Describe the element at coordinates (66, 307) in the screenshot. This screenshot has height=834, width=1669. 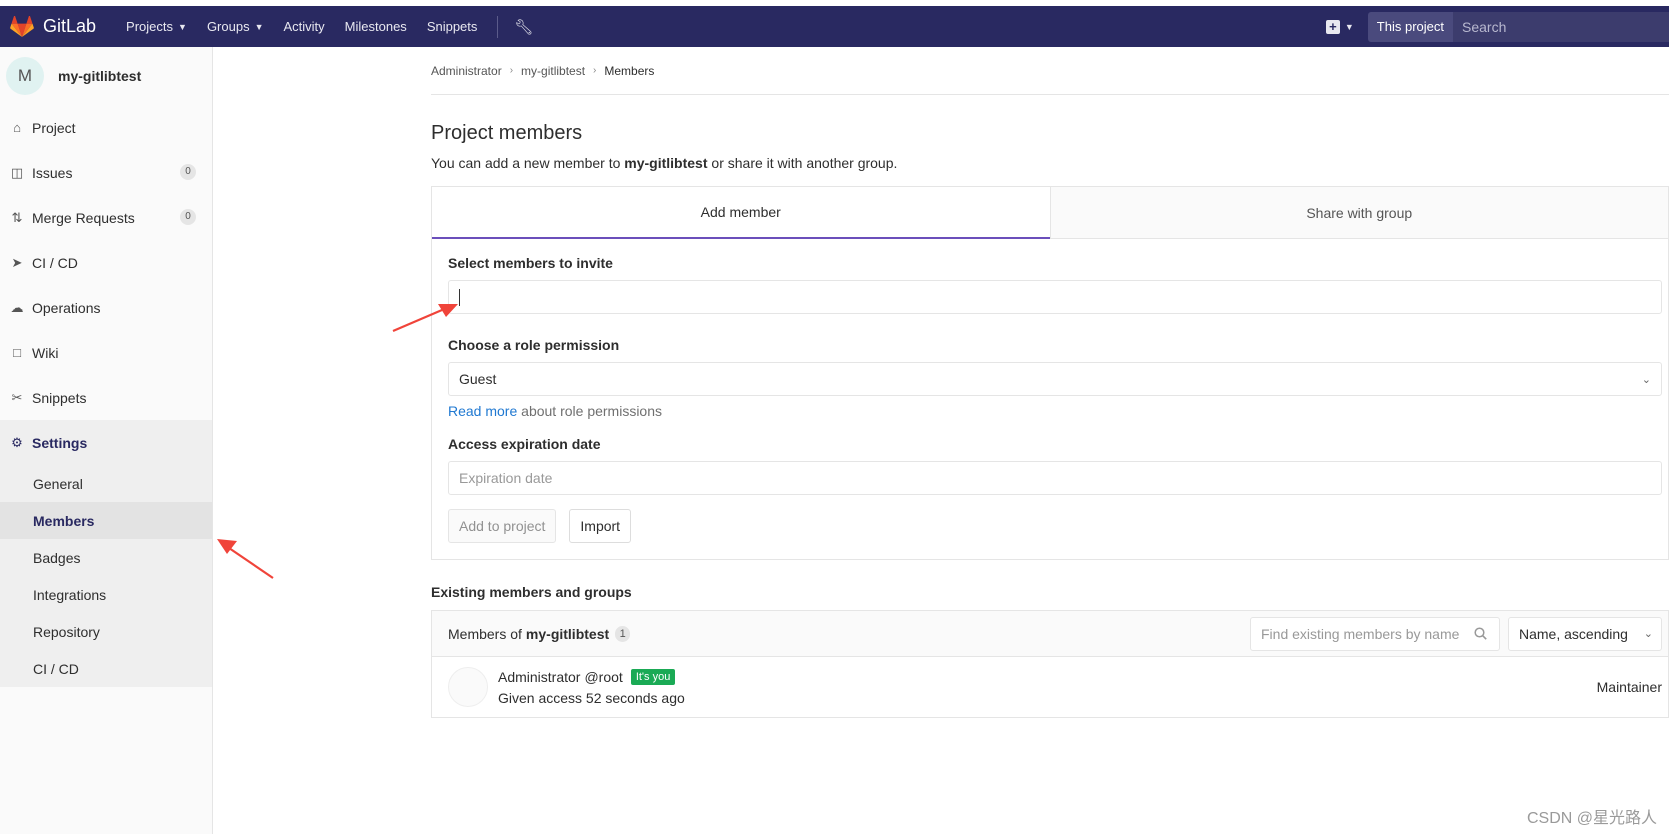
I see `sidebar-item-label: Operations` at that location.